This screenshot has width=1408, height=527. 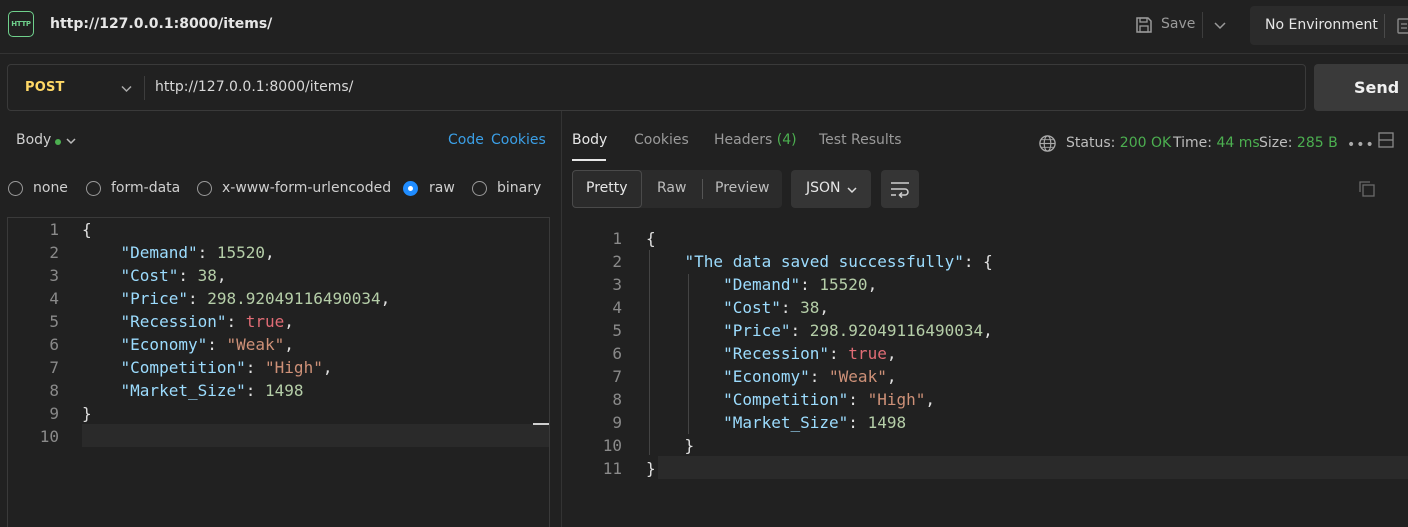 I want to click on radio-form-data, so click(x=93, y=188).